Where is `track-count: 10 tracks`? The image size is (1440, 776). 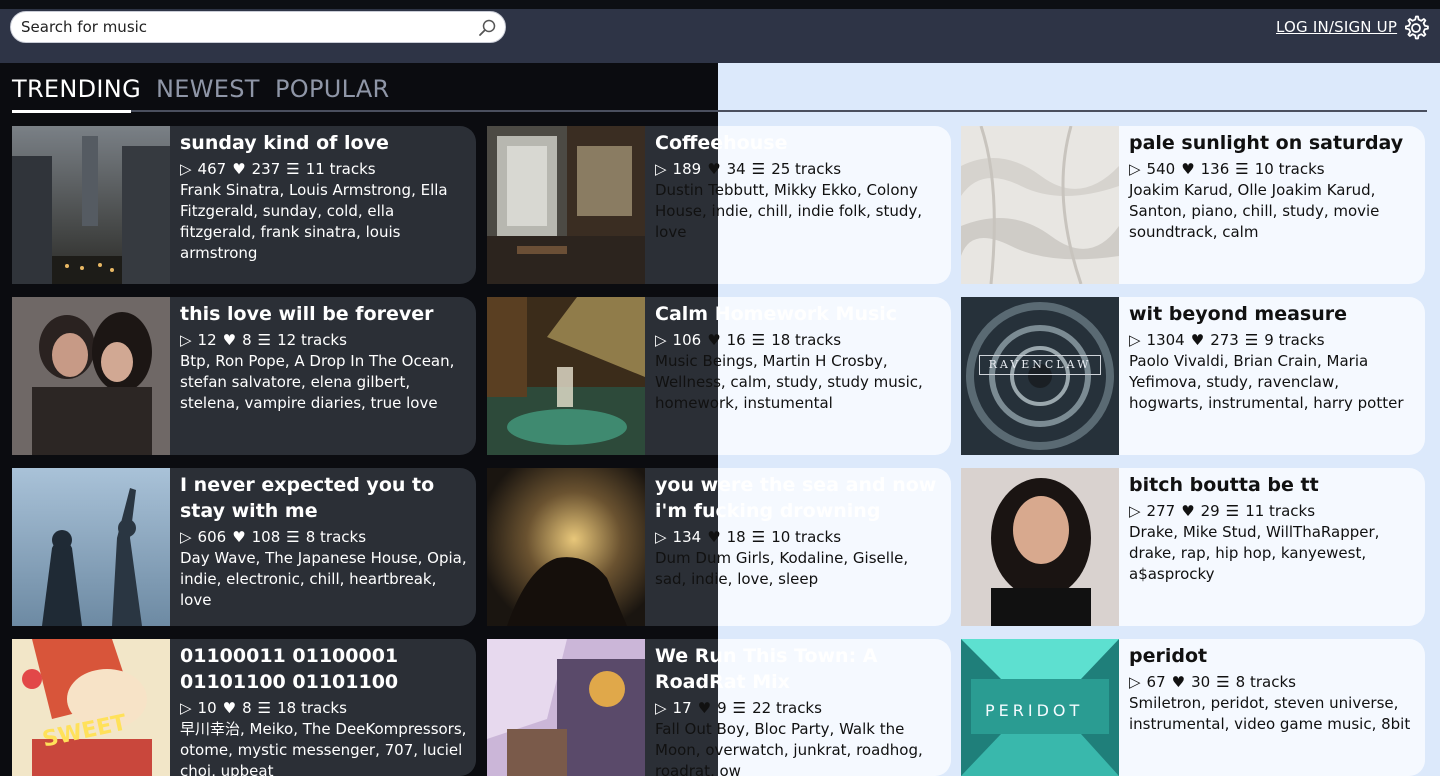
track-count: 10 tracks is located at coordinates (806, 537).